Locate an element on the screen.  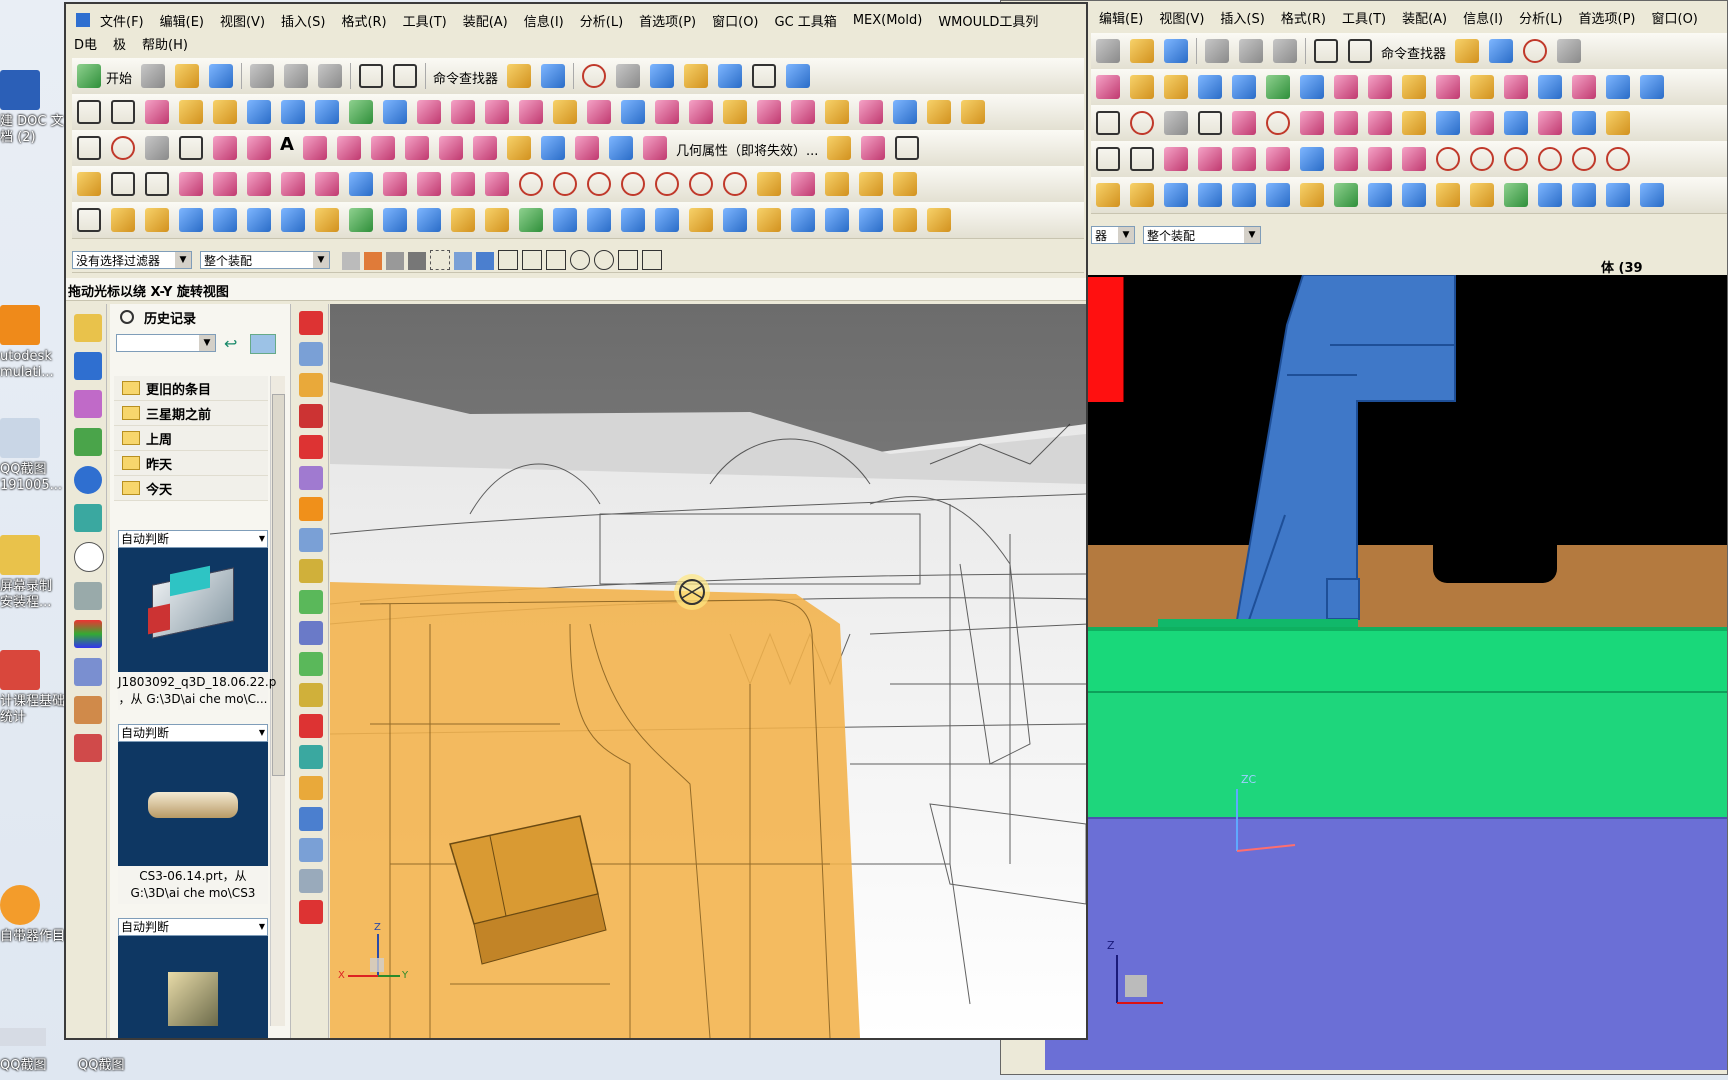
history-group: 昨天 is located at coordinates (191, 463).